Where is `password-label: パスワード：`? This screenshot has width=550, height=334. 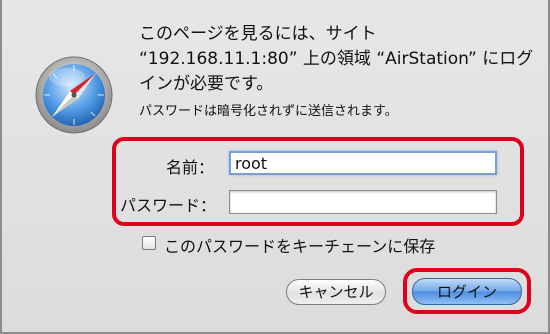 password-label: パスワード： is located at coordinates (168, 205).